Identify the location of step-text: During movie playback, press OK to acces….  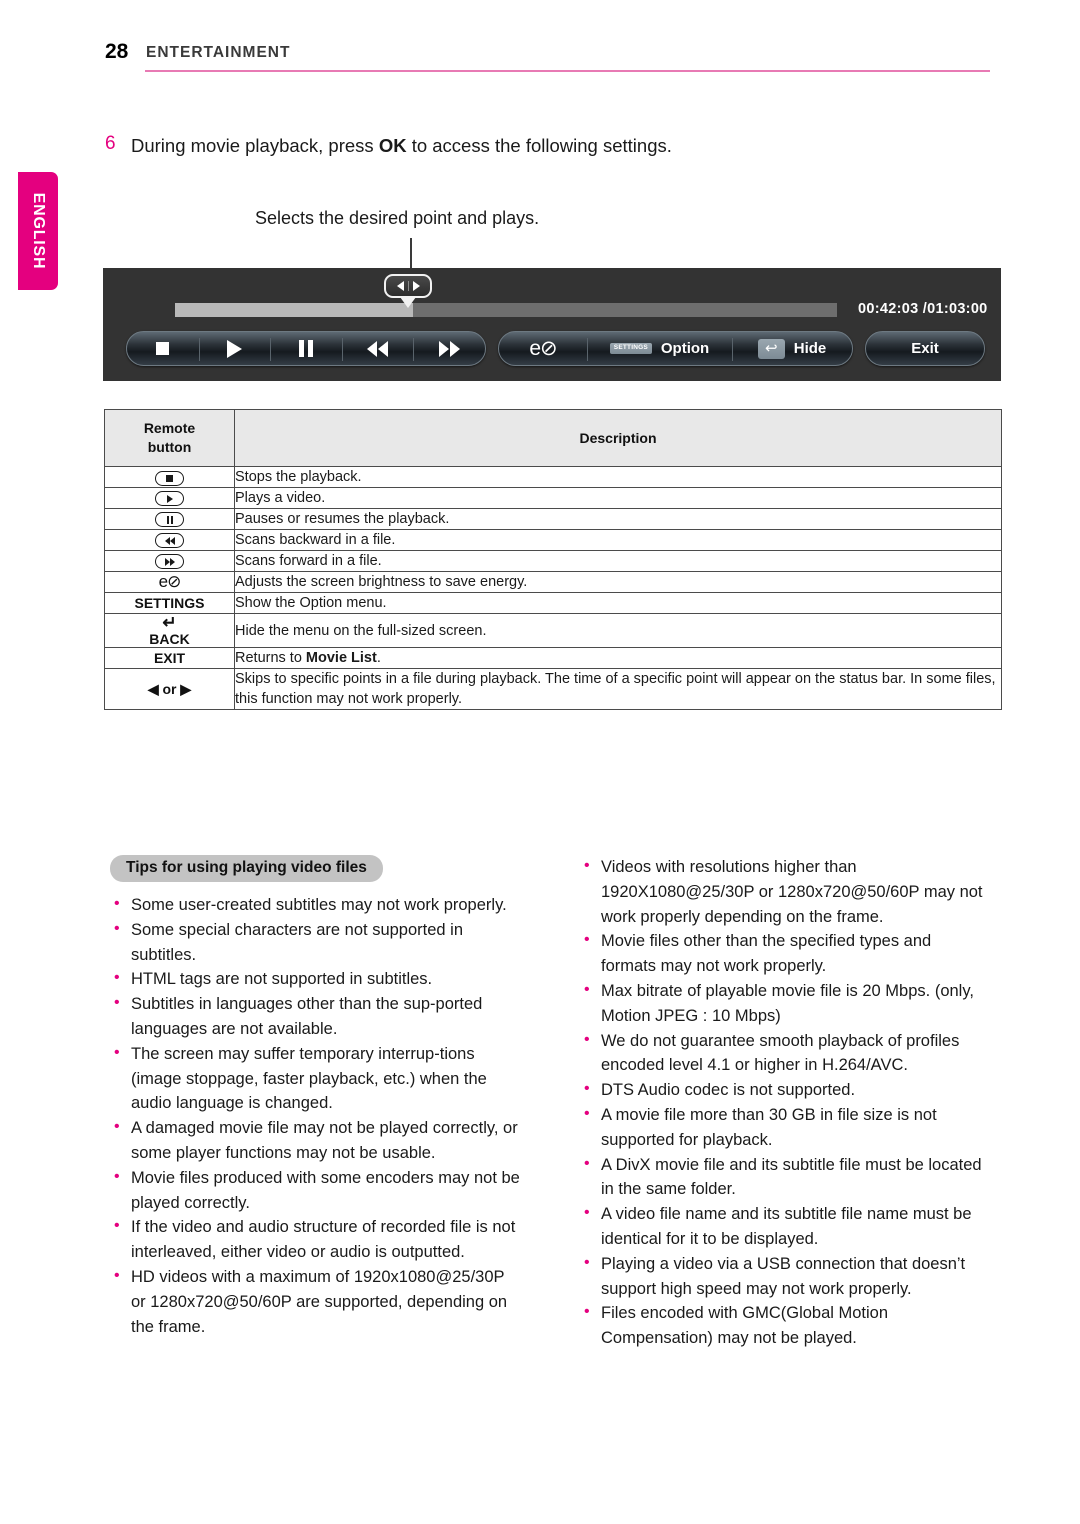
(401, 145).